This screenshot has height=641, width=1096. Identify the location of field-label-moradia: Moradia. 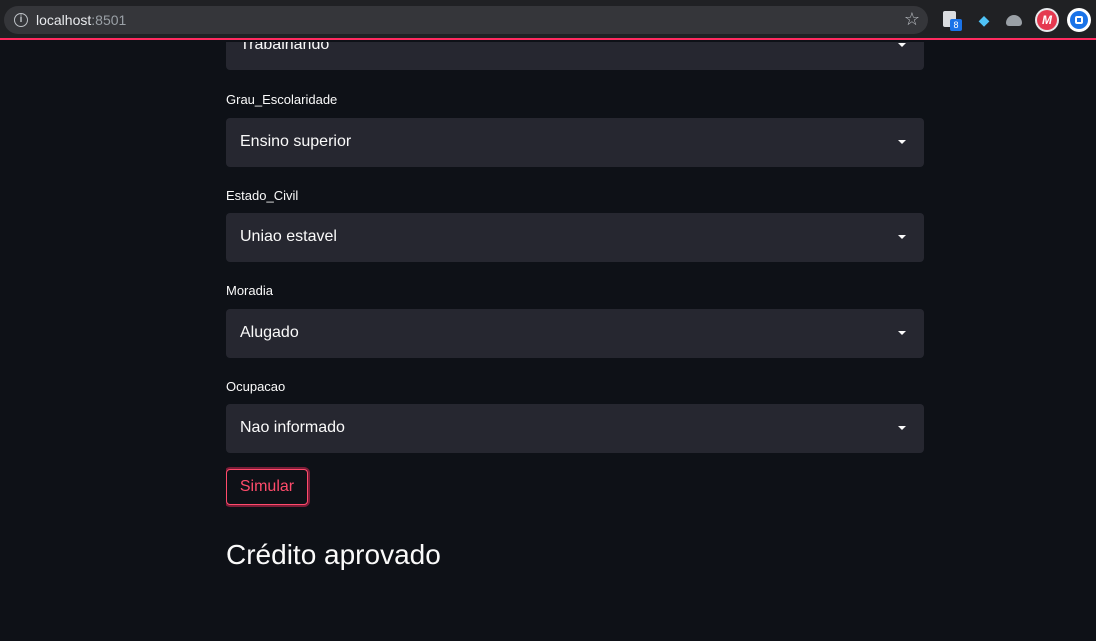
(249, 290).